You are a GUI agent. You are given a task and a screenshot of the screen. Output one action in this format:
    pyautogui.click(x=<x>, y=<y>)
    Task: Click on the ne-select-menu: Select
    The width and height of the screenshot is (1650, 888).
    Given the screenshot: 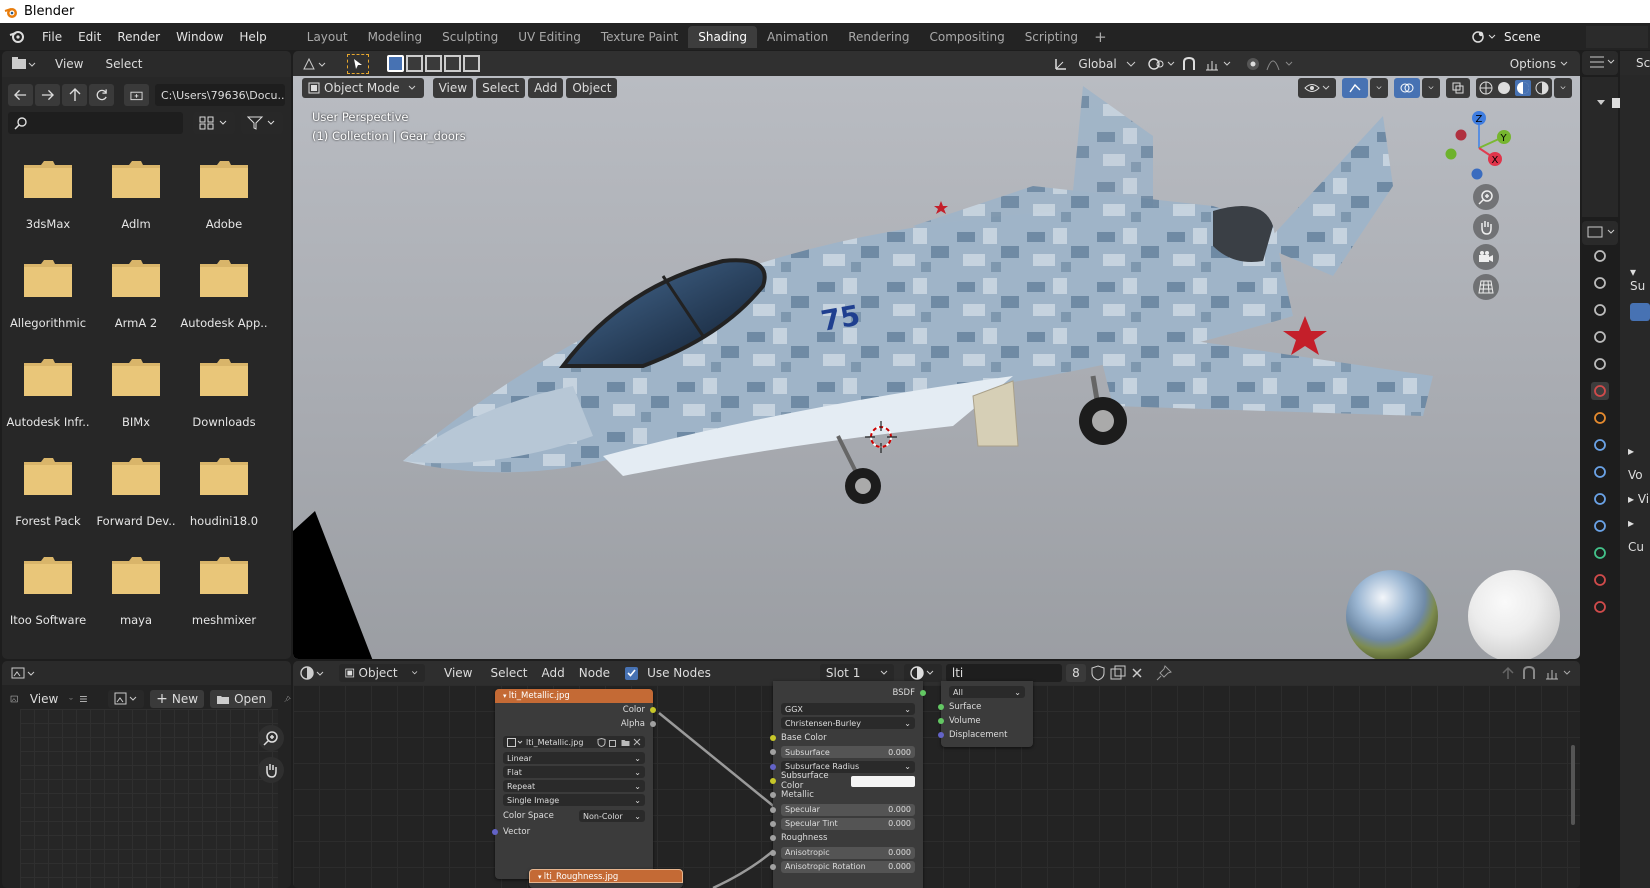 What is the action you would take?
    pyautogui.click(x=508, y=673)
    